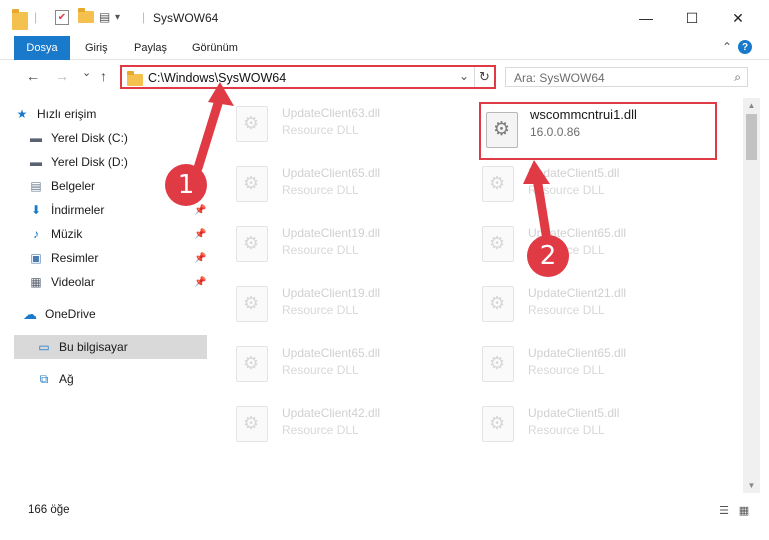 The width and height of the screenshot is (769, 540). I want to click on file-name: UpdateClient63.dll, so click(331, 113).